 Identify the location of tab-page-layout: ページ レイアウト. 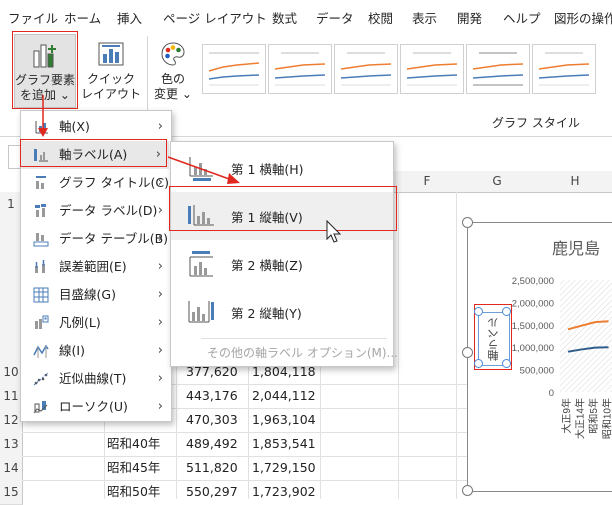
(215, 17).